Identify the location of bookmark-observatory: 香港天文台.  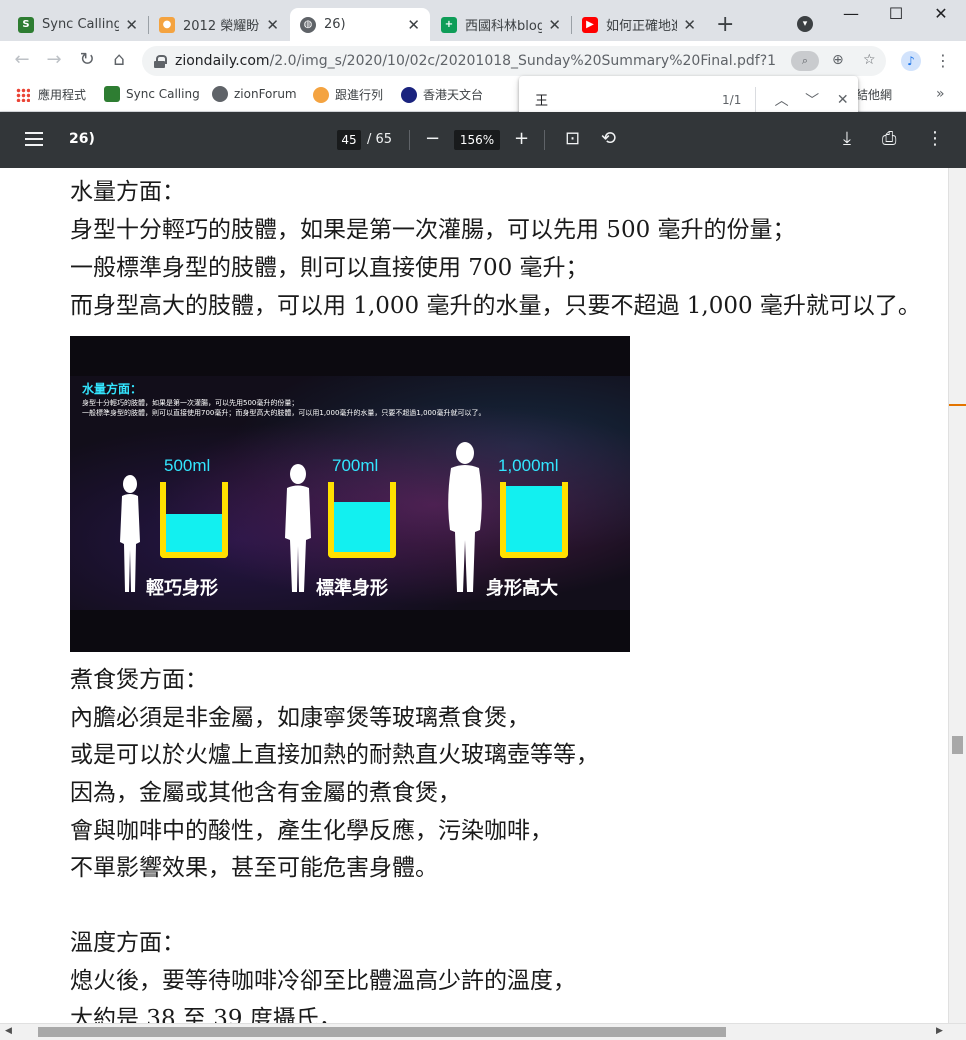
(442, 94).